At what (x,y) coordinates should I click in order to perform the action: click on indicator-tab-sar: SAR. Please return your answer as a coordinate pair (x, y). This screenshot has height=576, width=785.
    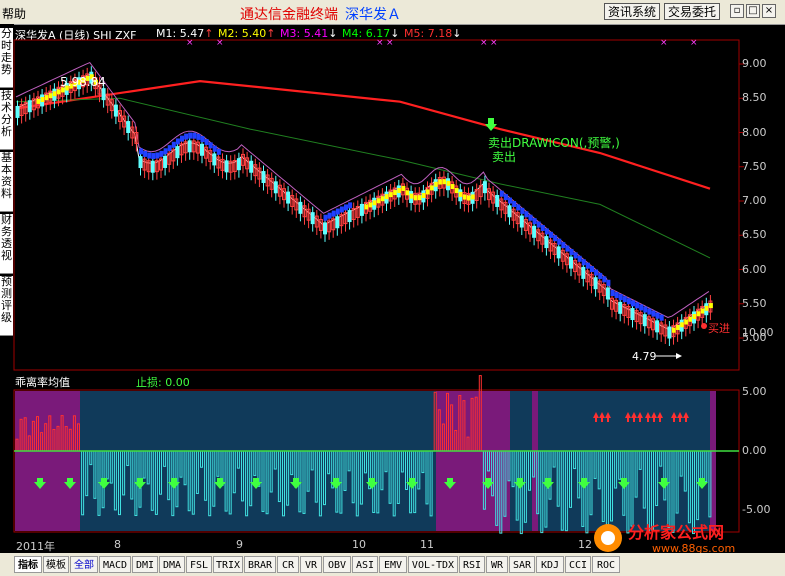
    Looking at the image, I should click on (522, 564).